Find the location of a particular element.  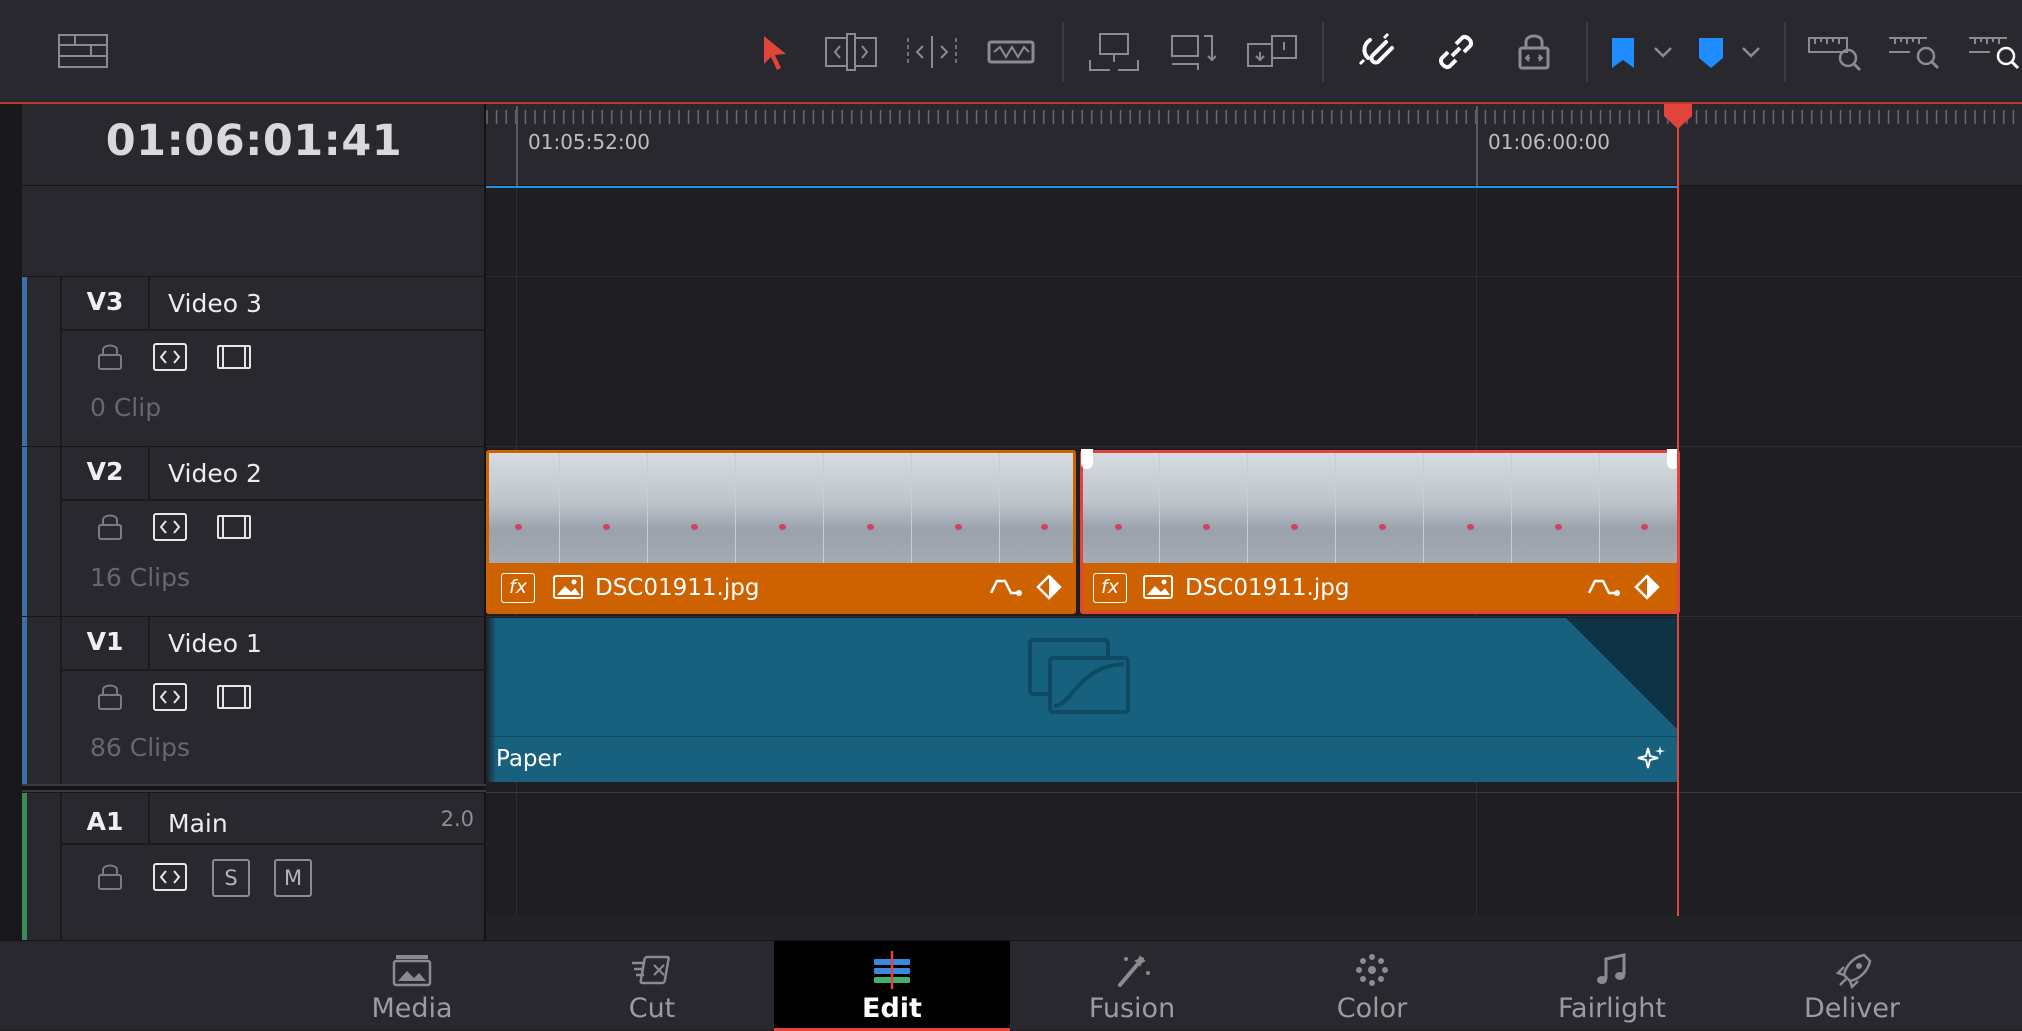

track-id: V2 is located at coordinates (105, 471).